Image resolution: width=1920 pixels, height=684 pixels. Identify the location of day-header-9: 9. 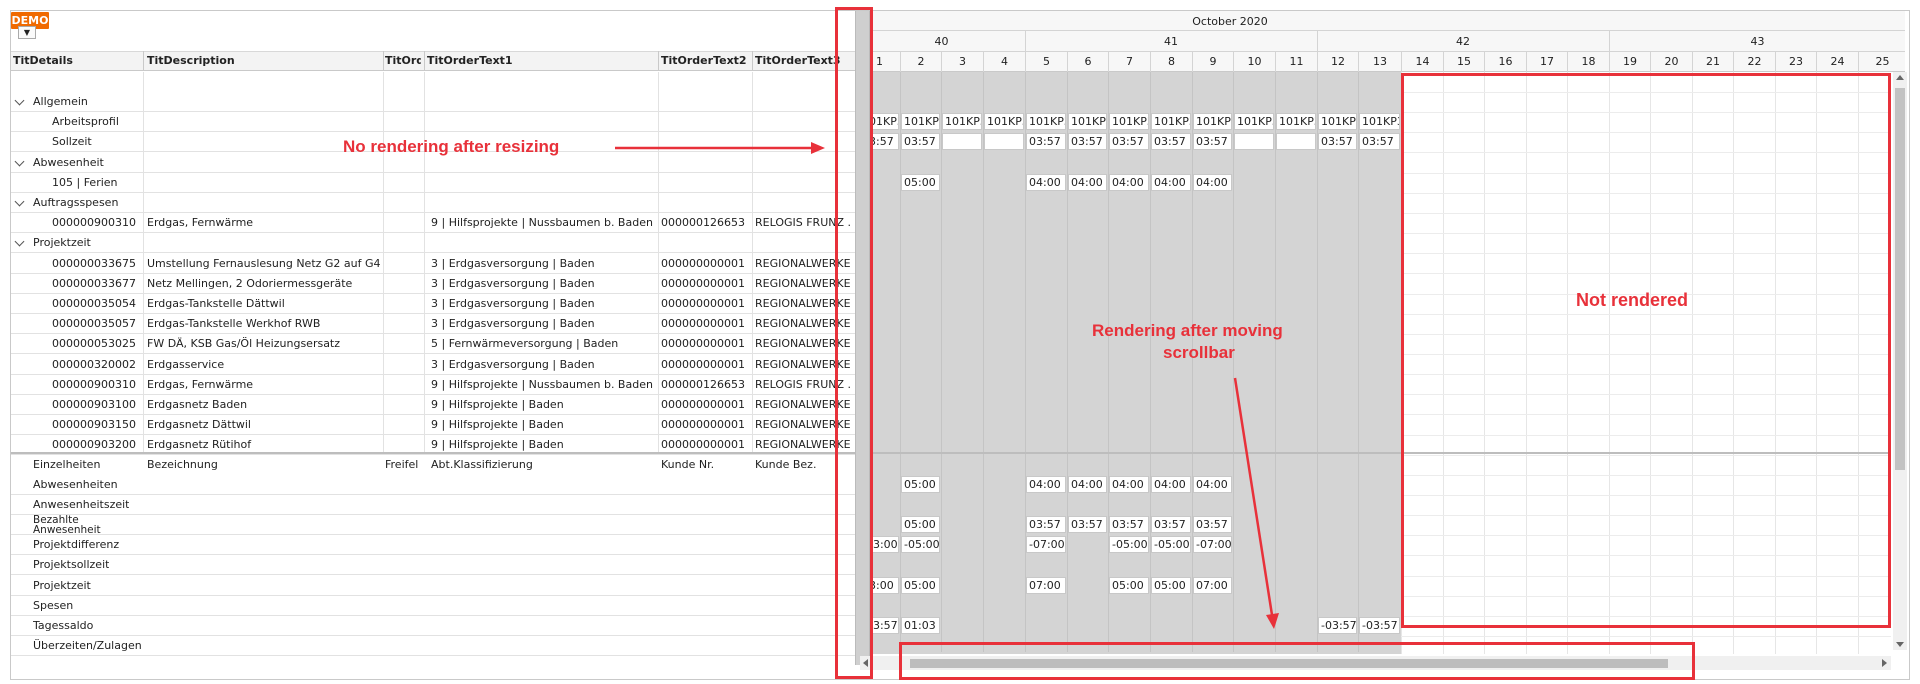
(1212, 62).